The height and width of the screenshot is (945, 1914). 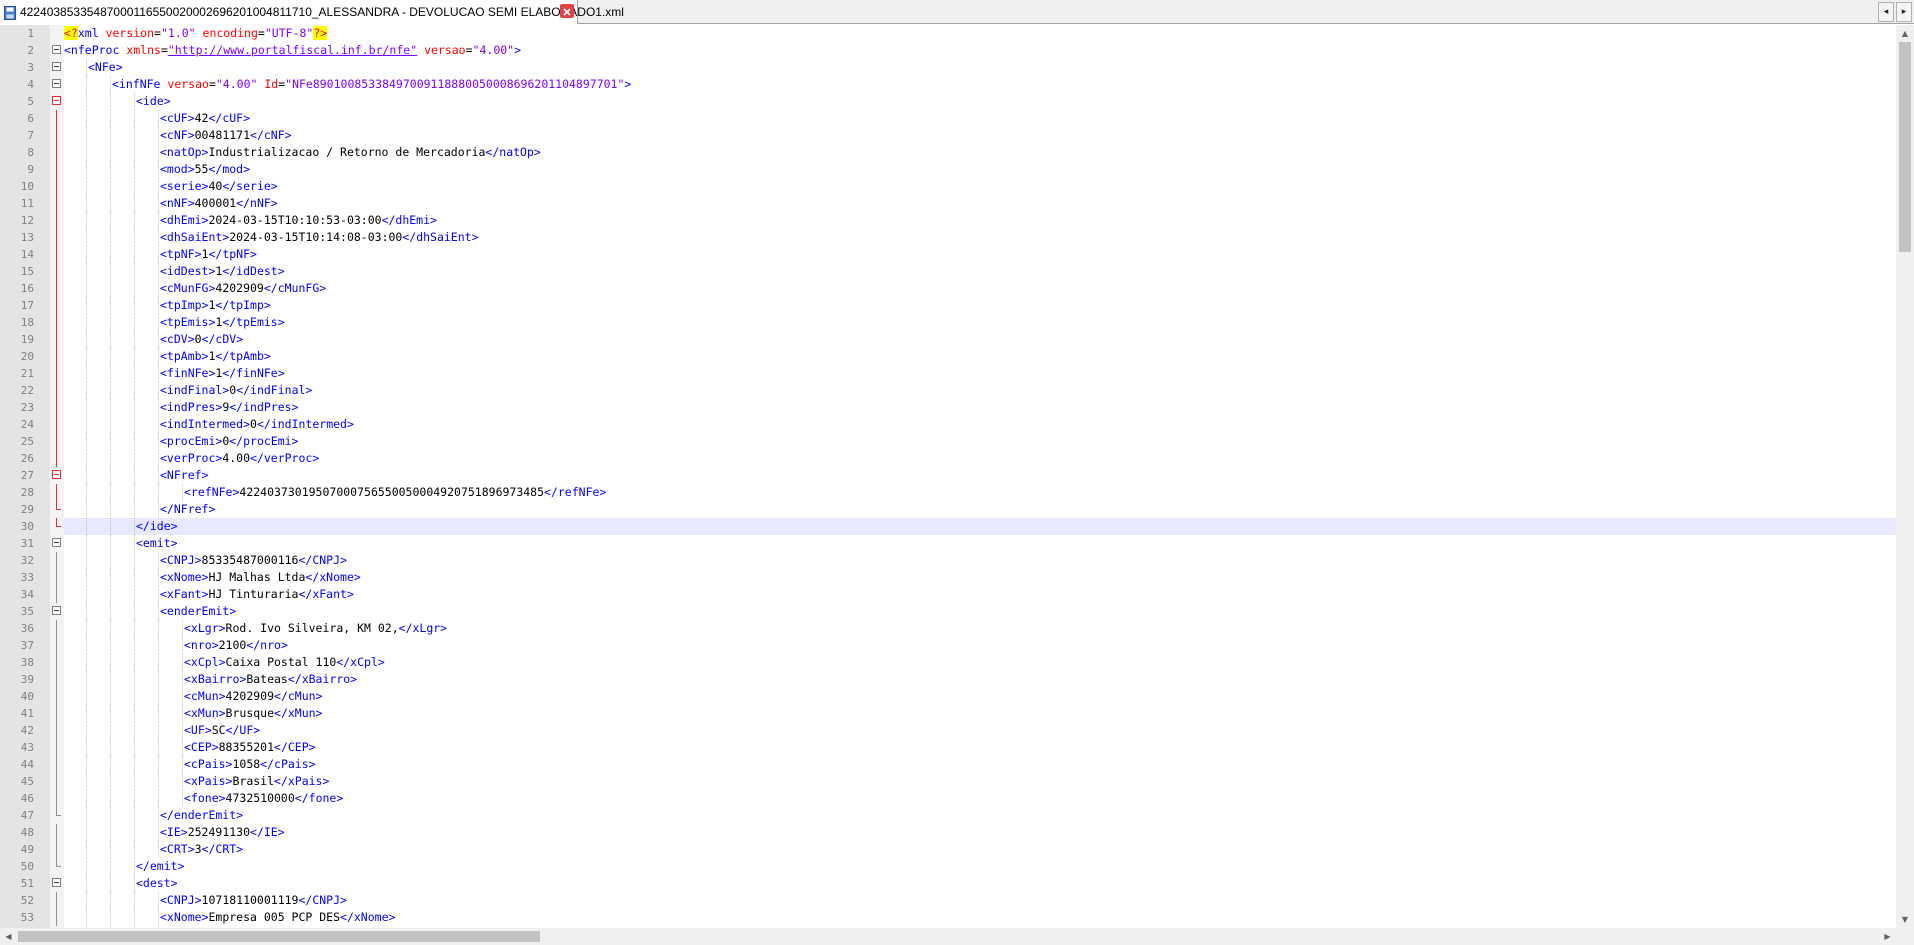 I want to click on vertical-scroll-thumb, so click(x=1905, y=147).